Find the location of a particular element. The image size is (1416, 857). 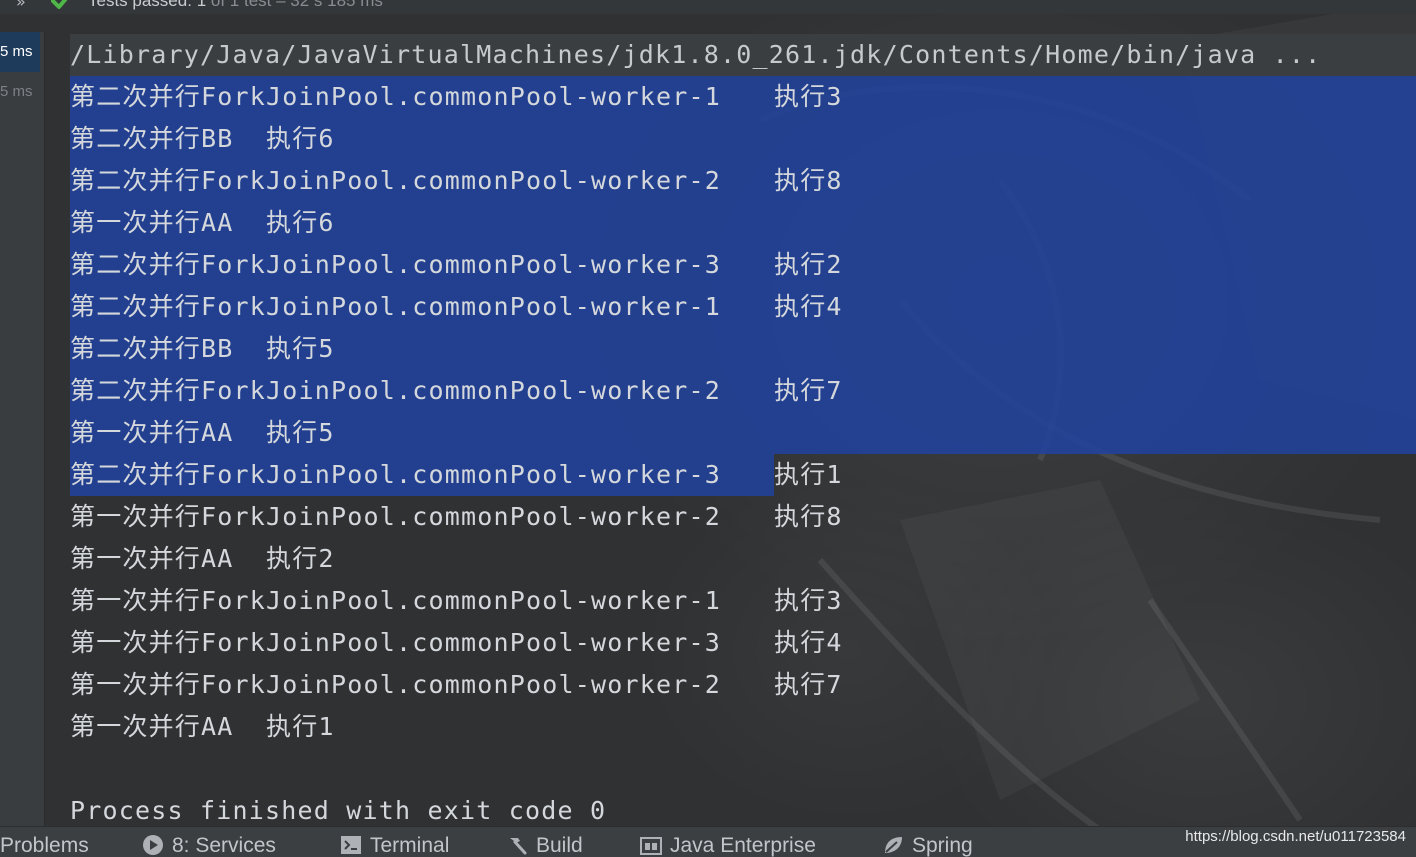

console-line: 第二次并行ForkJoinPool.commonPool-worker-1 执行3 is located at coordinates (455, 97).